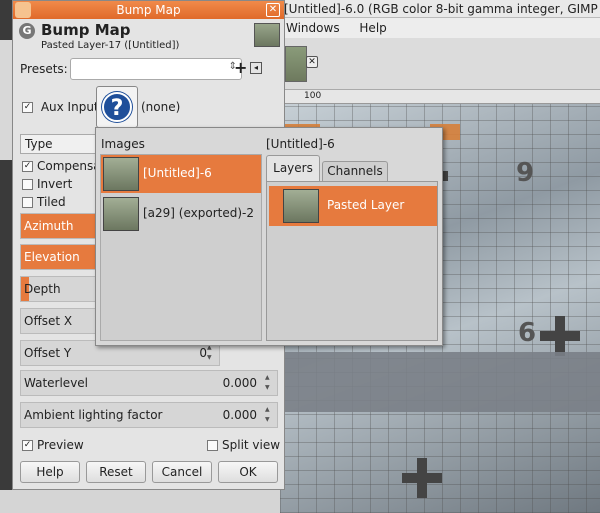  I want to click on dialog-titlebar: Bump Map ✕, so click(148, 10).